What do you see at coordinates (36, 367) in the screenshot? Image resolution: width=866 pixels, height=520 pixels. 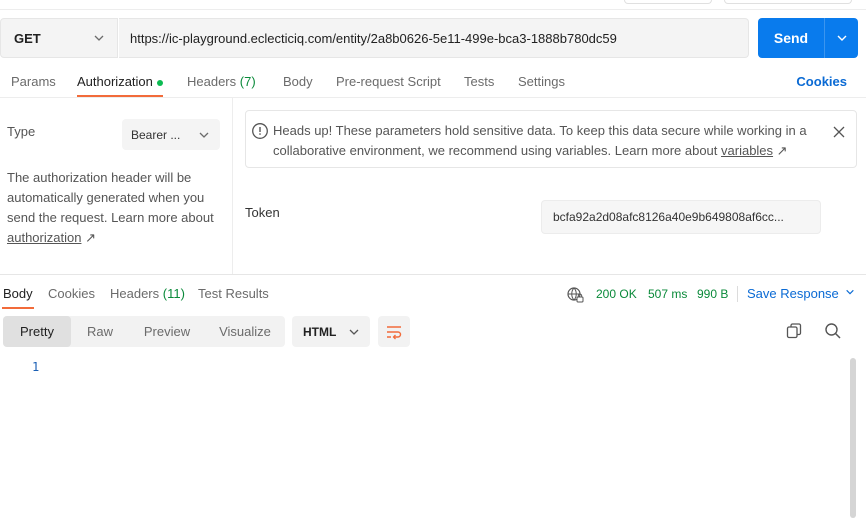 I see `line-number: 1` at bounding box center [36, 367].